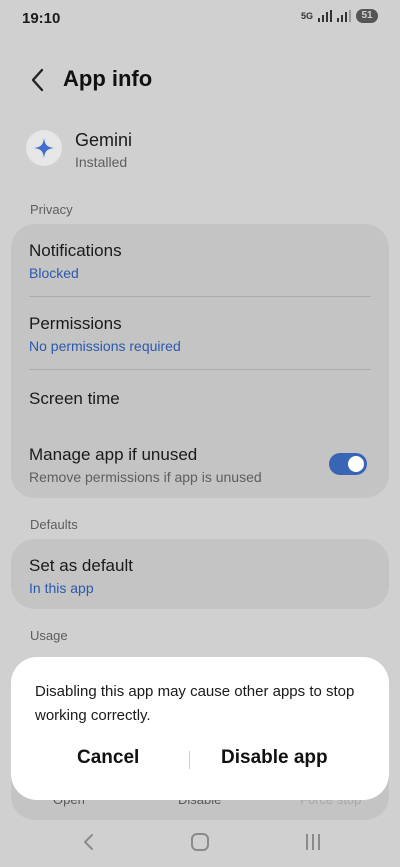 Image resolution: width=400 pixels, height=867 pixels. Describe the element at coordinates (200, 261) in the screenshot. I see `notifications-item: Notifications Blocked` at that location.